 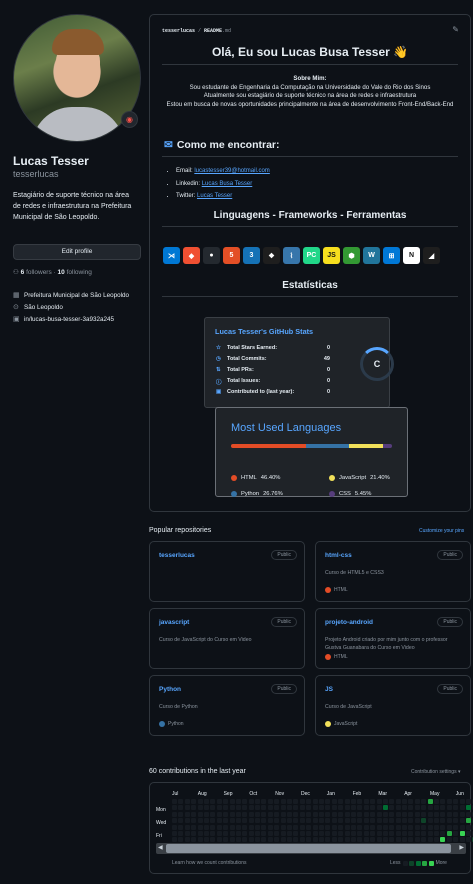 I want to click on html5-icon: 5, so click(x=231, y=255).